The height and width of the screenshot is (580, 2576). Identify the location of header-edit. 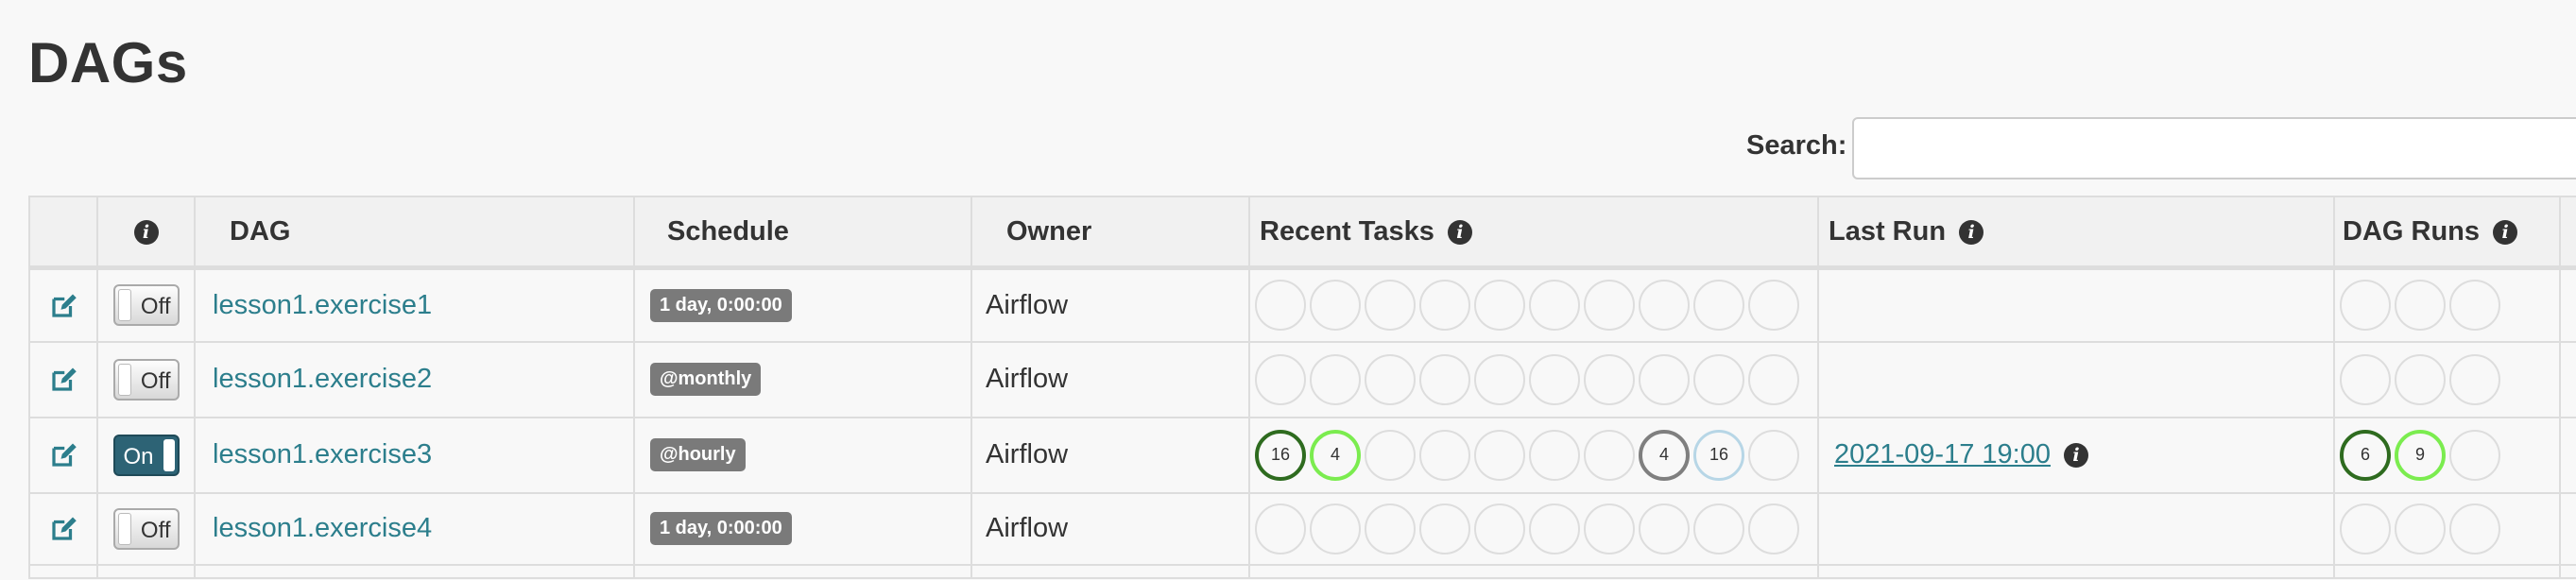
(63, 233).